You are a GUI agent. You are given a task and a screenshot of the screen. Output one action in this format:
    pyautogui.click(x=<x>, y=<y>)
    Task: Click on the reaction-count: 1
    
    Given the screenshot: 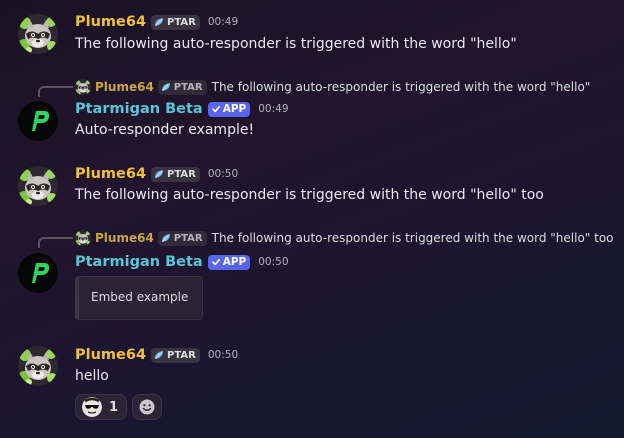 What is the action you would take?
    pyautogui.click(x=114, y=407)
    